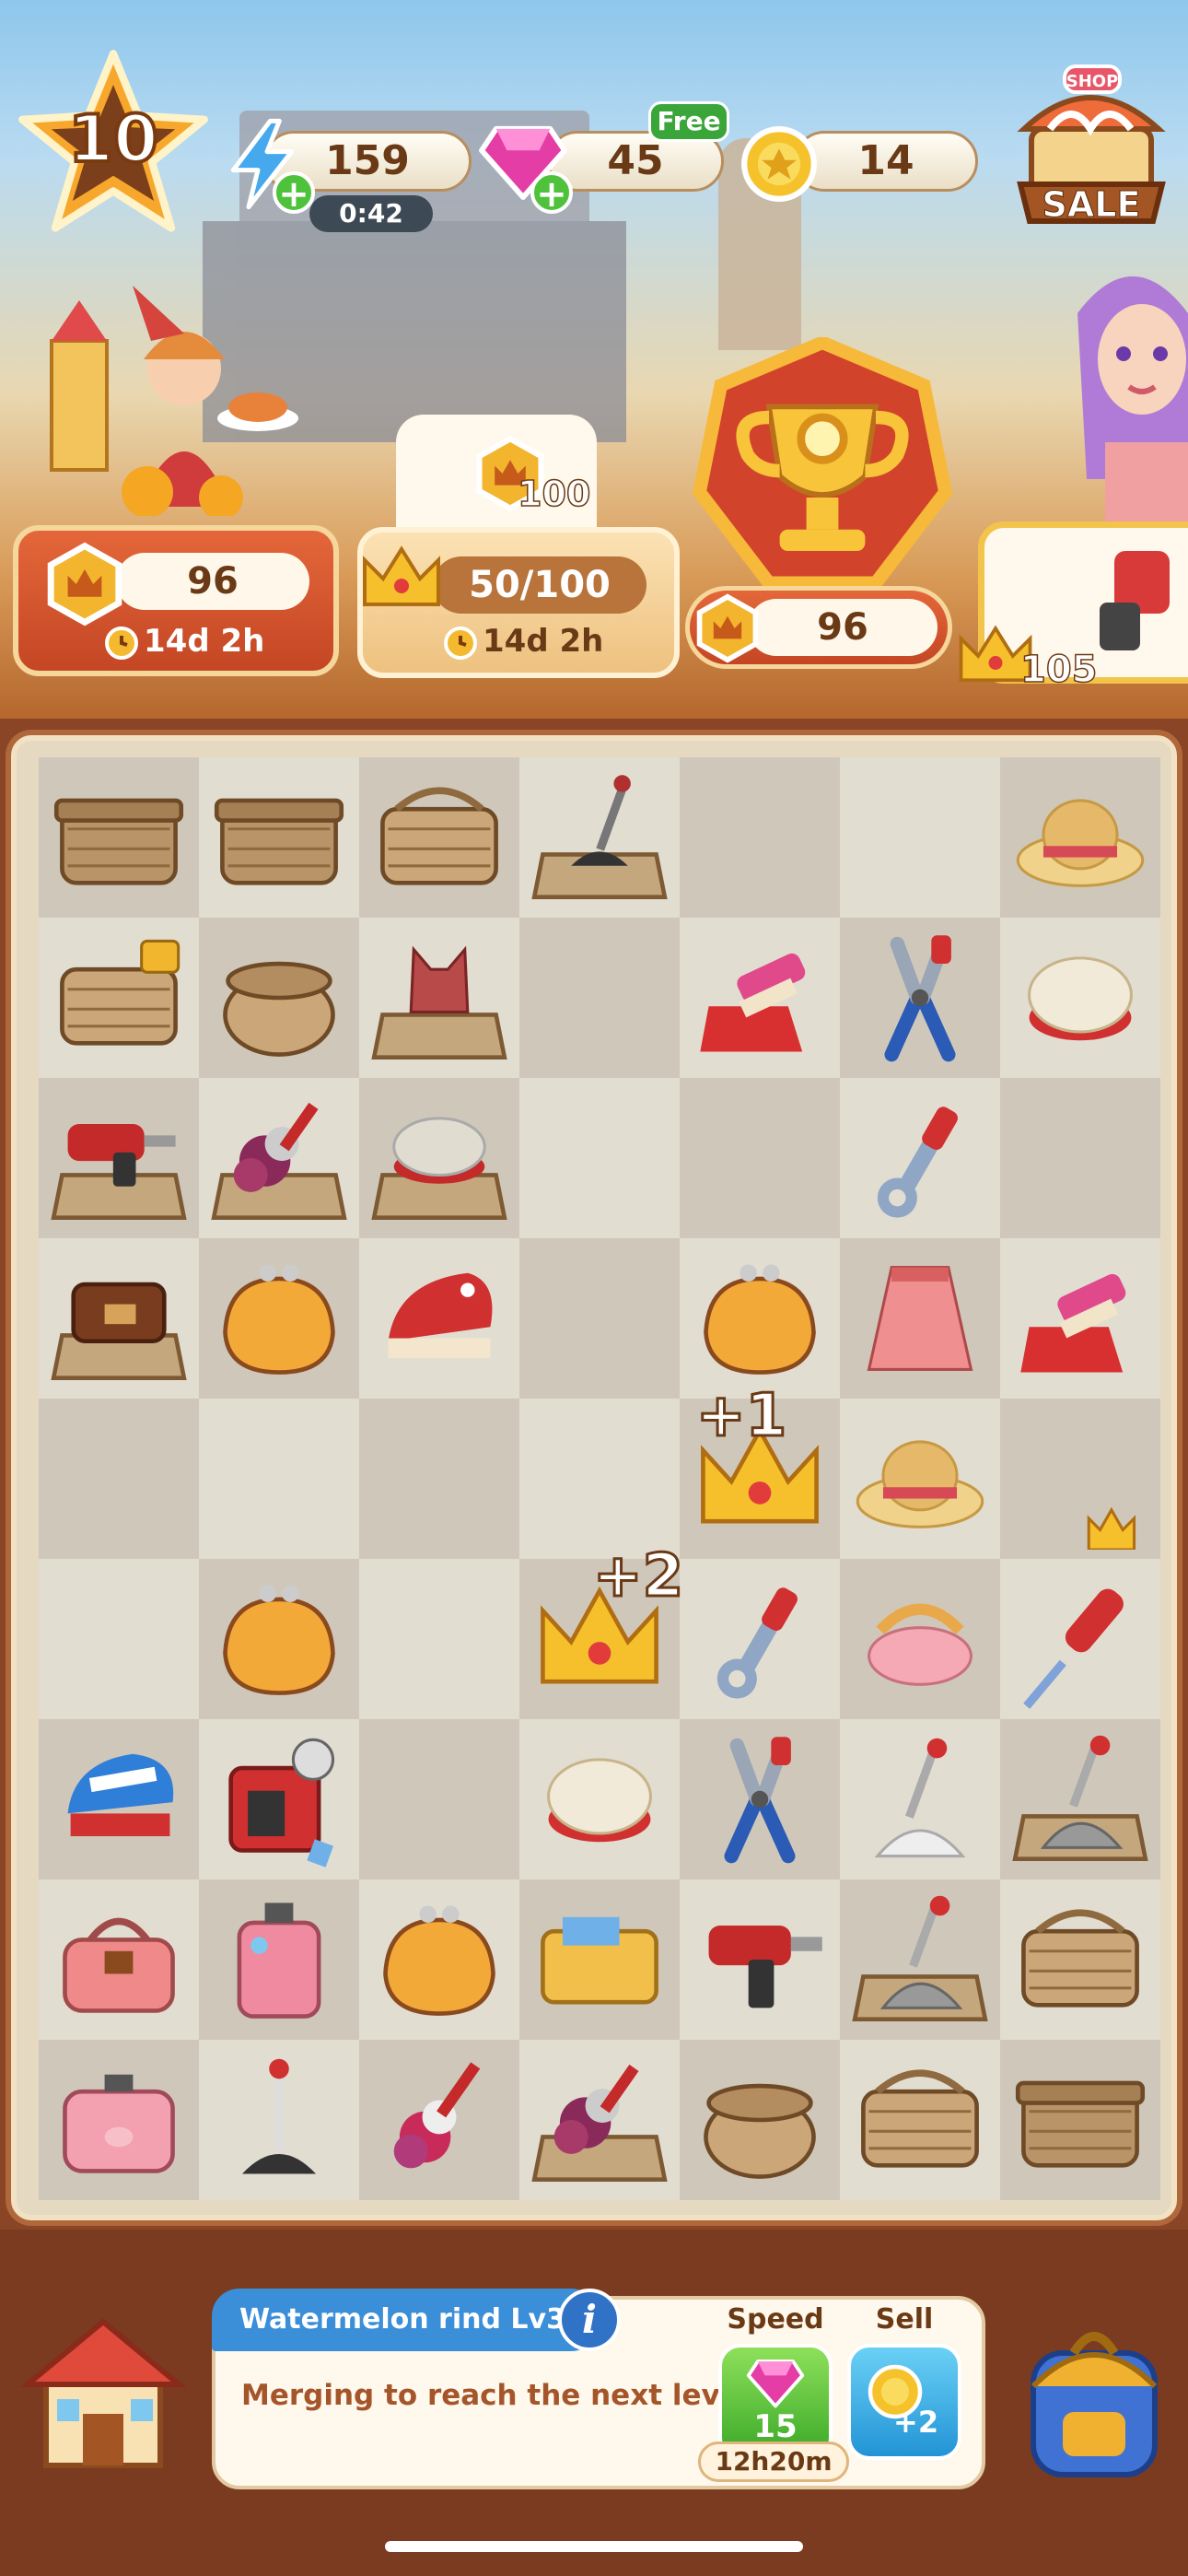 The height and width of the screenshot is (2576, 1188). I want to click on pink-suitcase-icon, so click(279, 1960).